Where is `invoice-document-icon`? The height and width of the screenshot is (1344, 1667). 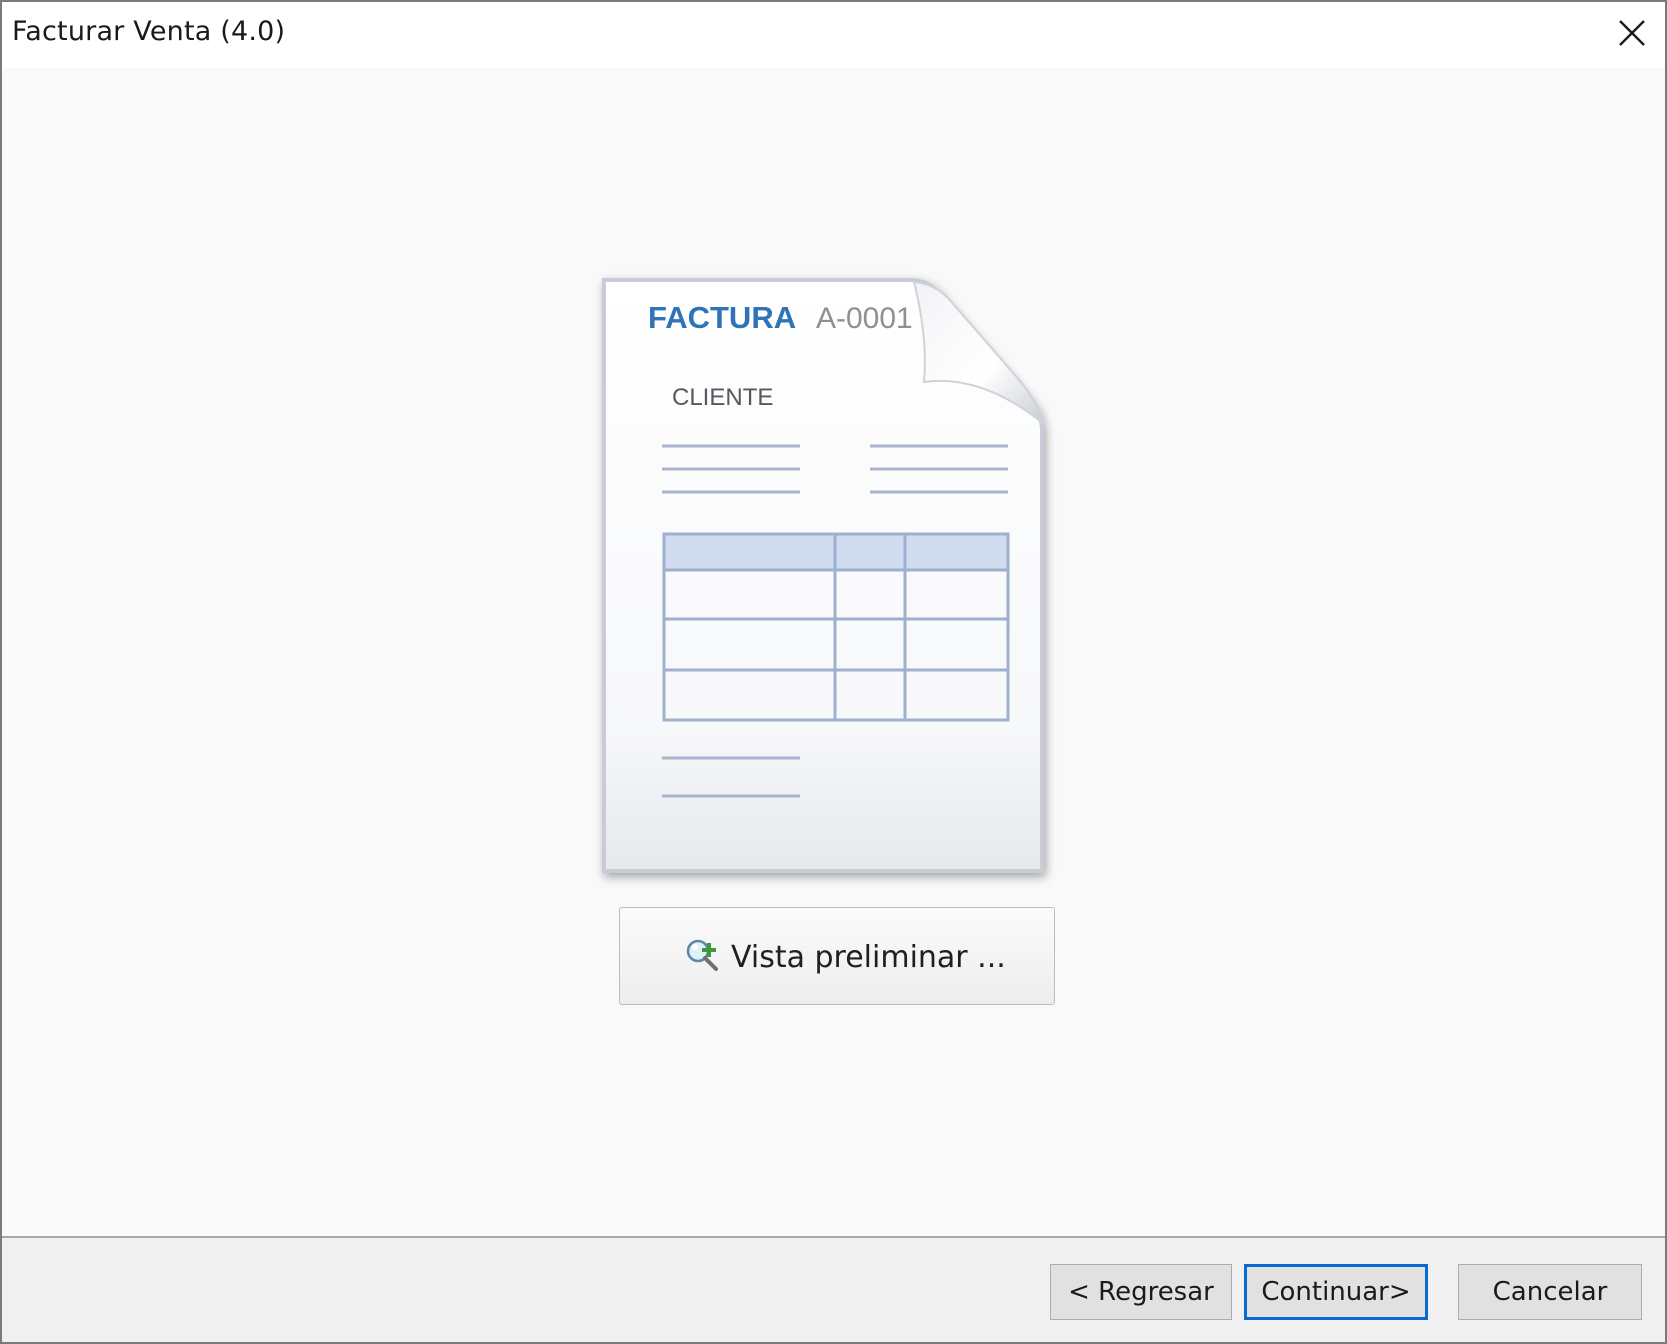 invoice-document-icon is located at coordinates (824, 575).